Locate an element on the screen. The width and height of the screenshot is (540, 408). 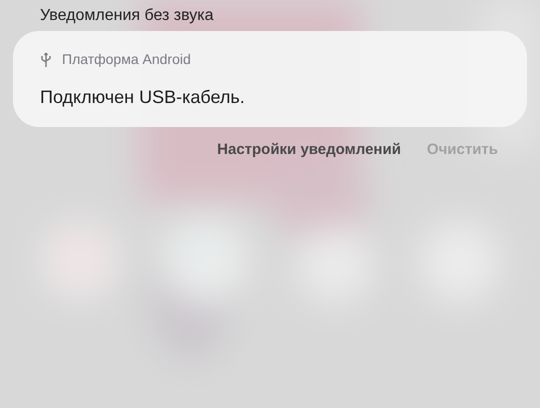
section-title: Уведомления без звука is located at coordinates (127, 15).